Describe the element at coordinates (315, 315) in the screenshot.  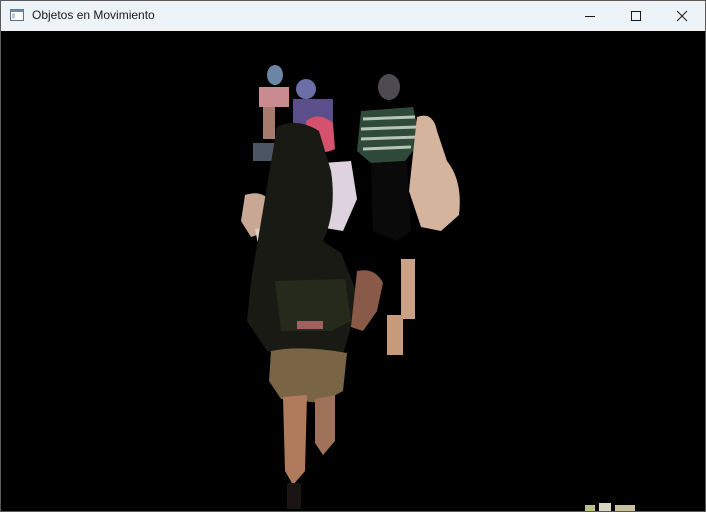
I see `moving-person-foreground` at that location.